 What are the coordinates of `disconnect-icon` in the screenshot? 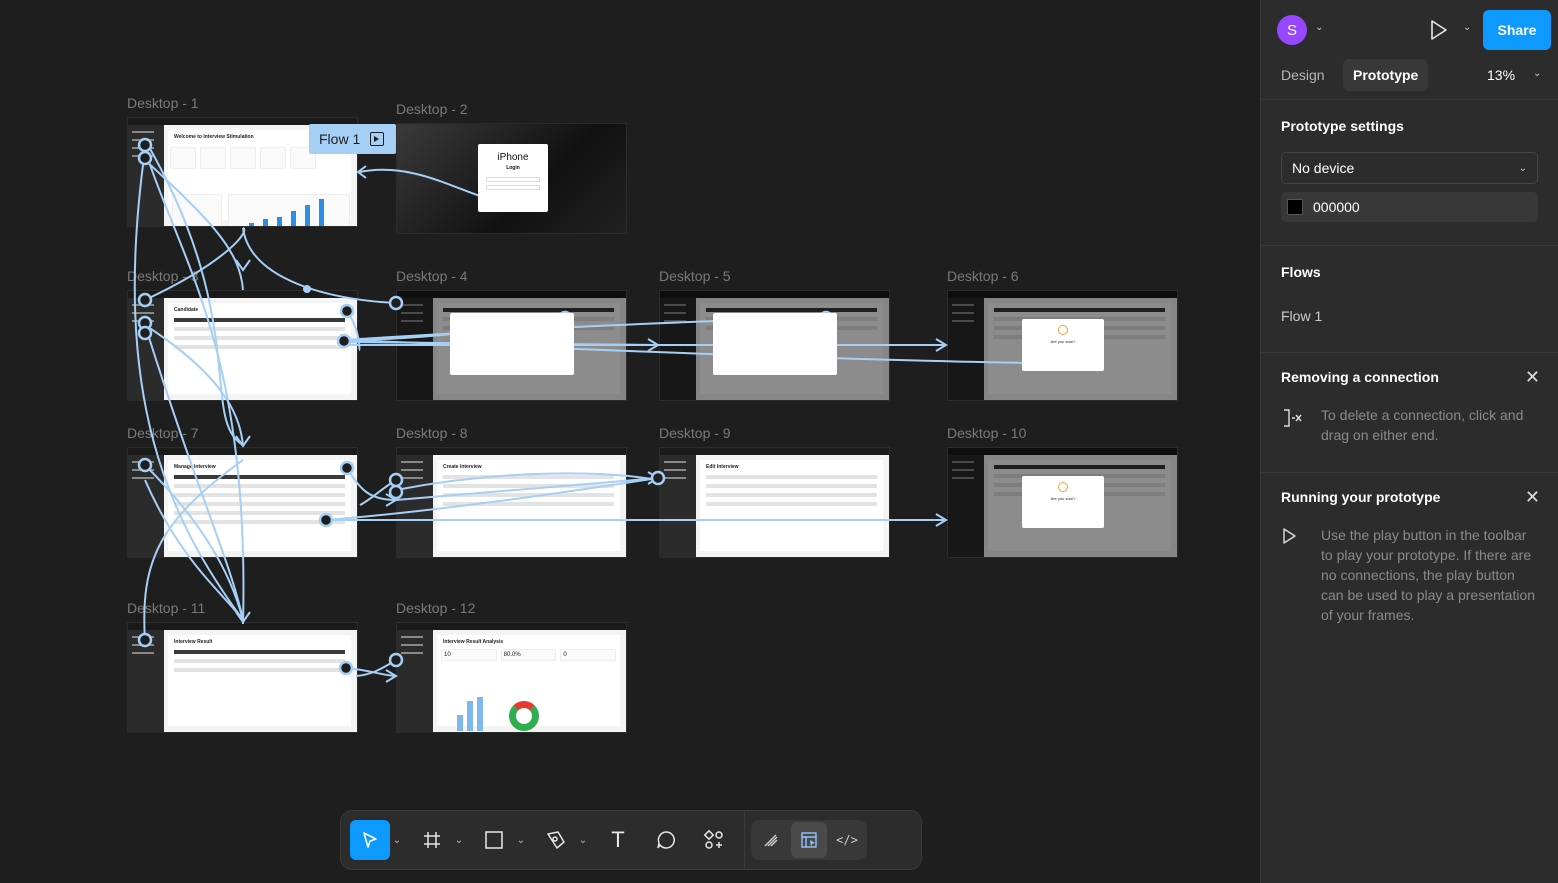 It's located at (1292, 425).